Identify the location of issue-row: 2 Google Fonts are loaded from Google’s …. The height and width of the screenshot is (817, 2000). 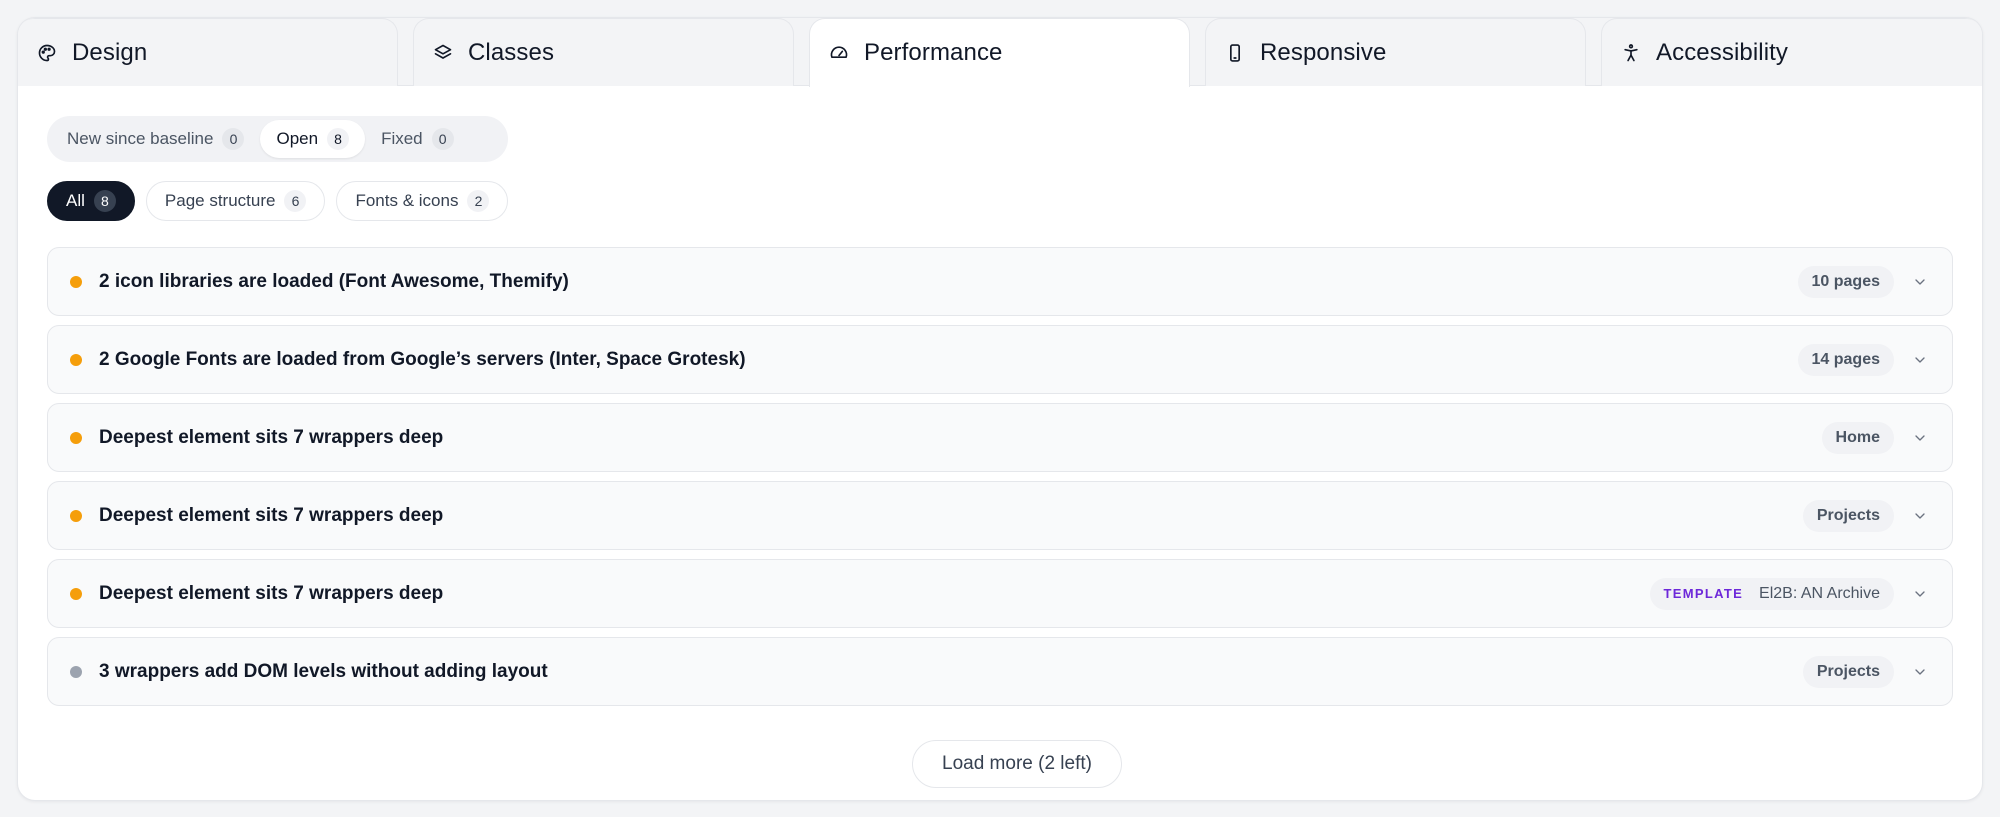
(1000, 359).